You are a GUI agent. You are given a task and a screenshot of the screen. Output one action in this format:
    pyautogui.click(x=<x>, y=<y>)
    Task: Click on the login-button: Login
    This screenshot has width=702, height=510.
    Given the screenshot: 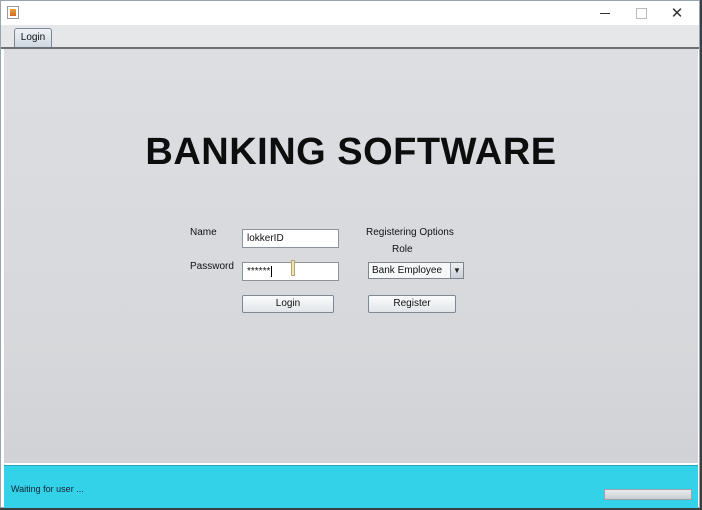 What is the action you would take?
    pyautogui.click(x=288, y=304)
    